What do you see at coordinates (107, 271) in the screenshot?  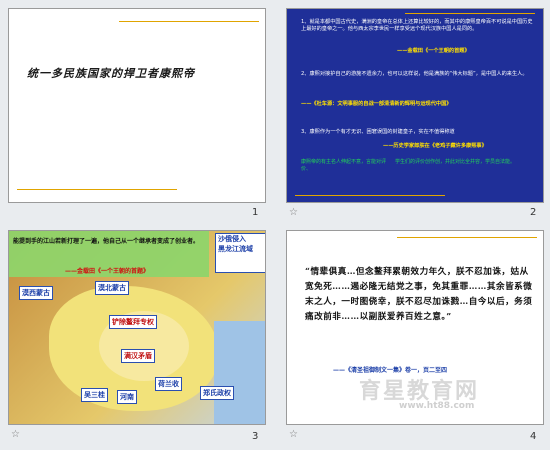 I see `heading-credit: ——金载田《一个王朝的首题》` at bounding box center [107, 271].